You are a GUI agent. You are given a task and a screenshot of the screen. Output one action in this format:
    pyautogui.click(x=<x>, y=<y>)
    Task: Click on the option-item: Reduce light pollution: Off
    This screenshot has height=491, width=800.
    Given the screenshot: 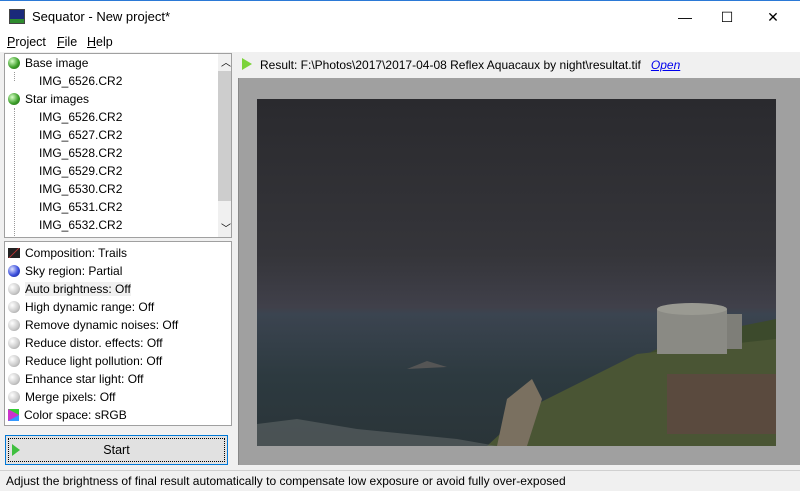 What is the action you would take?
    pyautogui.click(x=85, y=361)
    